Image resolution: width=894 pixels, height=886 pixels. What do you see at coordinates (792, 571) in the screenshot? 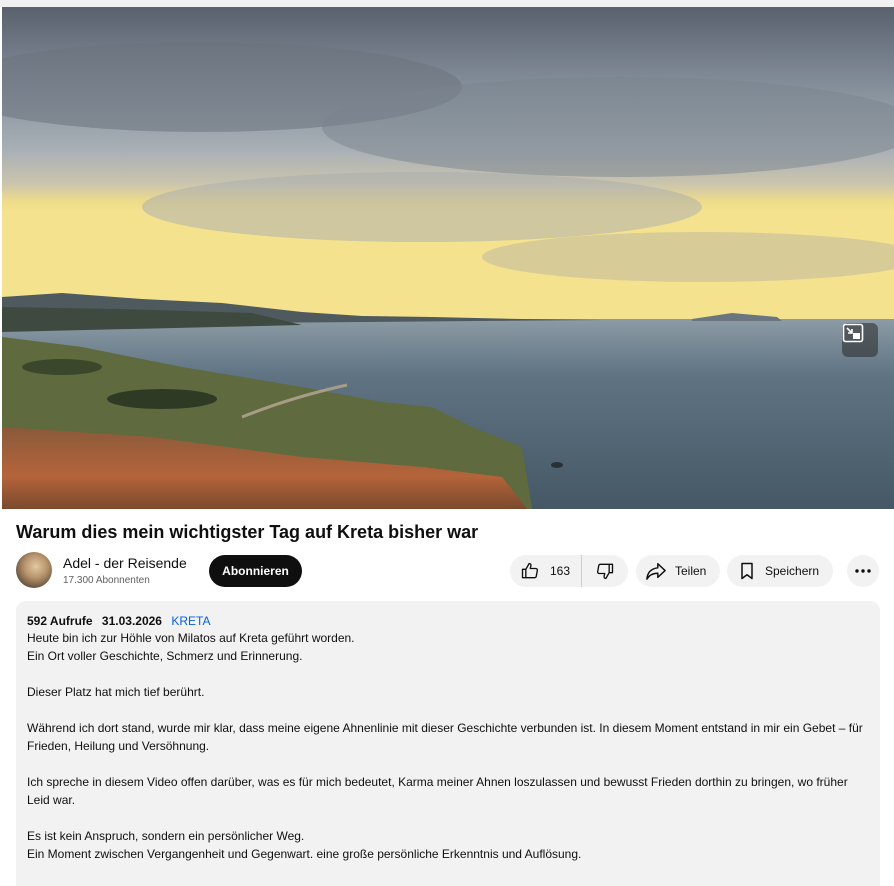
I see `save-label: Speichern` at bounding box center [792, 571].